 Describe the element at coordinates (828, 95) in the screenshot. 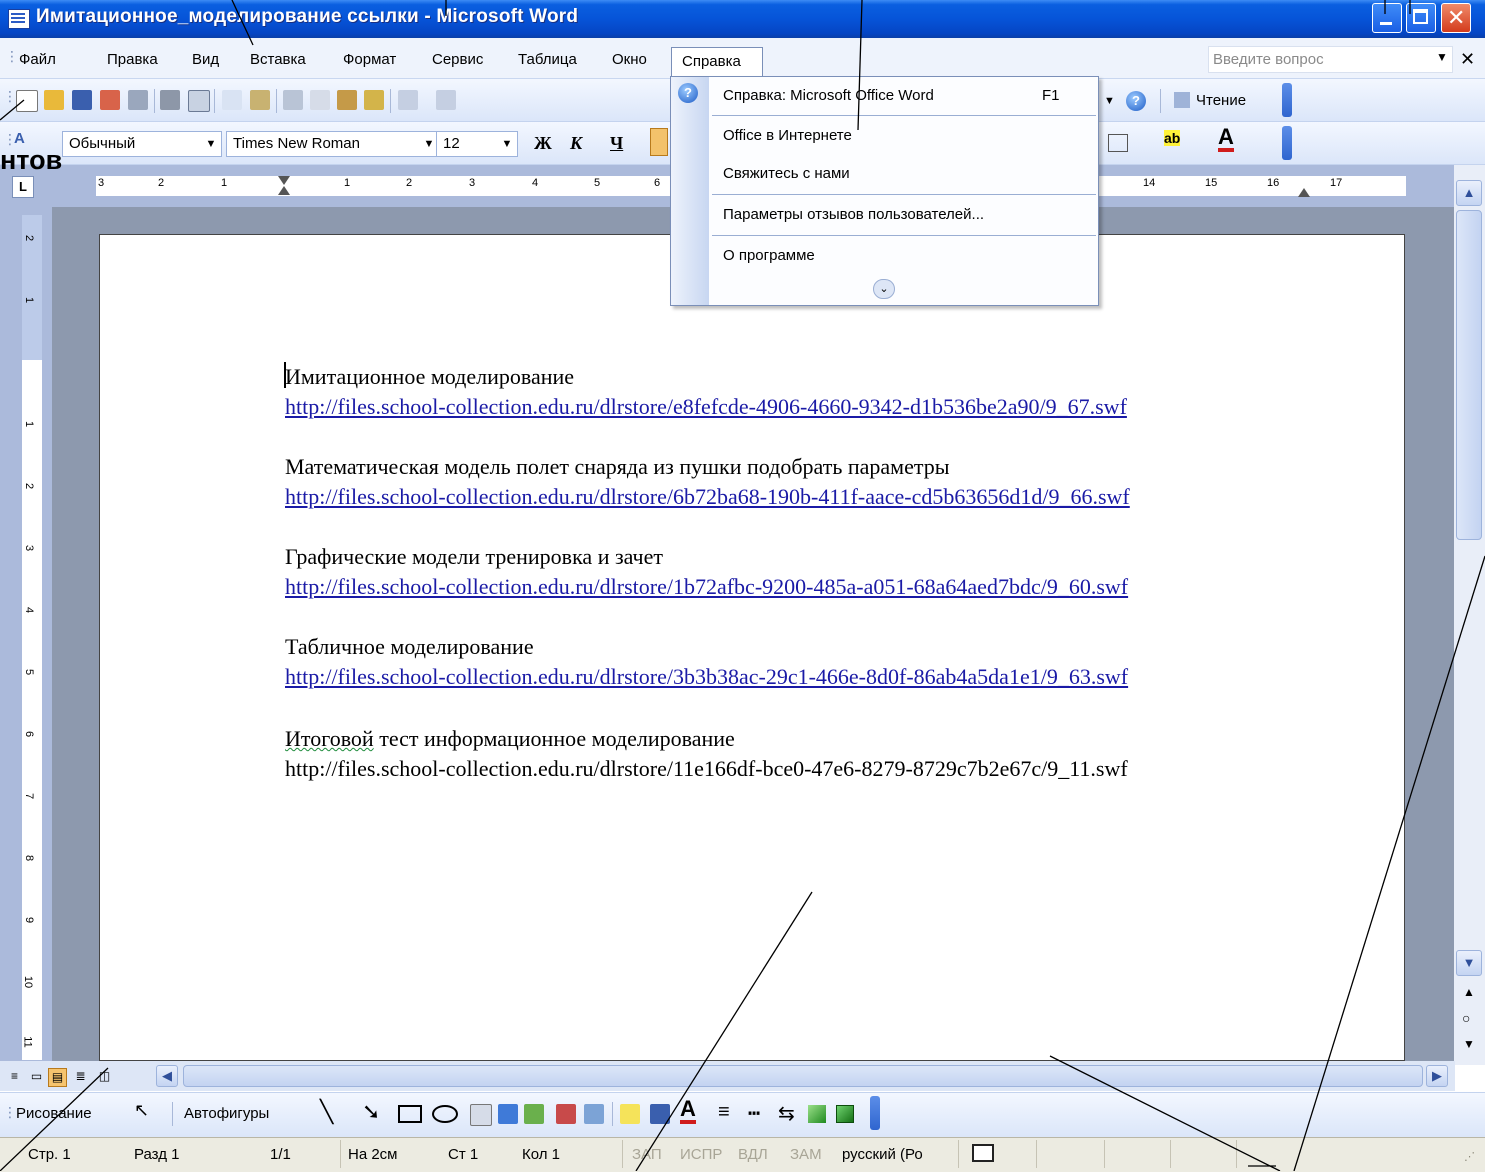

I see `help-menu-item-word-help: Справка: Microsoft Office Word` at that location.